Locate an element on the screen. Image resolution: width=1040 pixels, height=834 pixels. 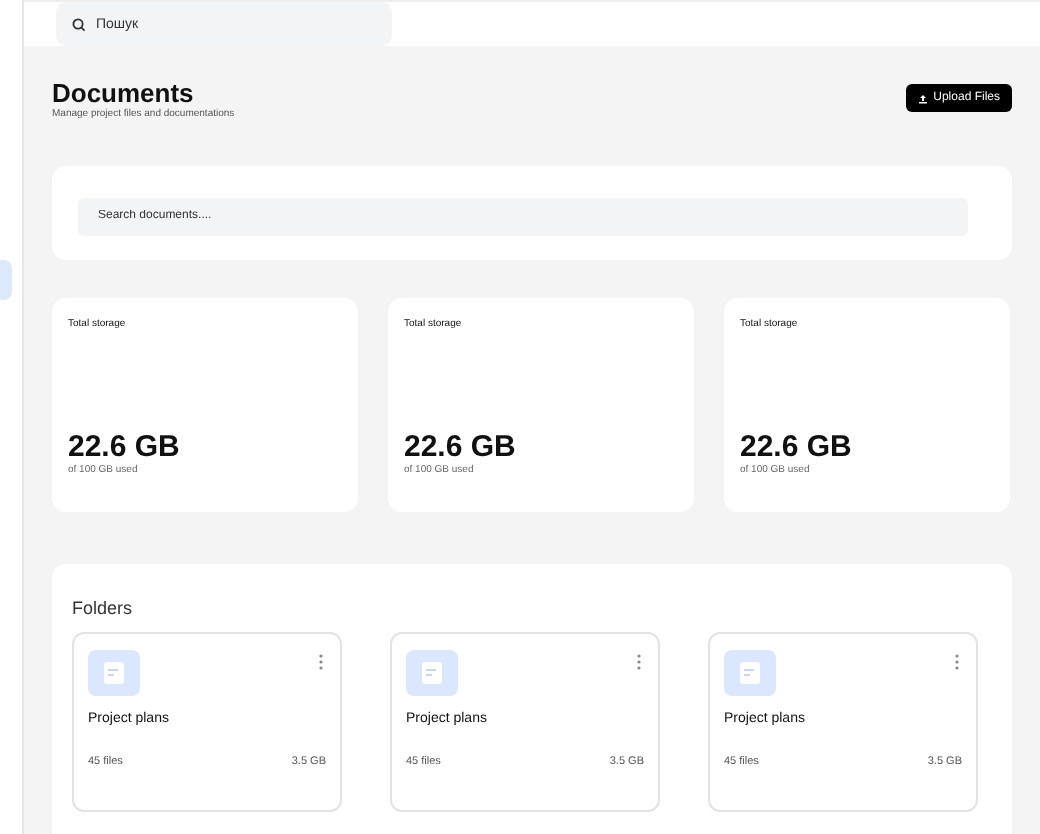
upload-icon is located at coordinates (922, 98).